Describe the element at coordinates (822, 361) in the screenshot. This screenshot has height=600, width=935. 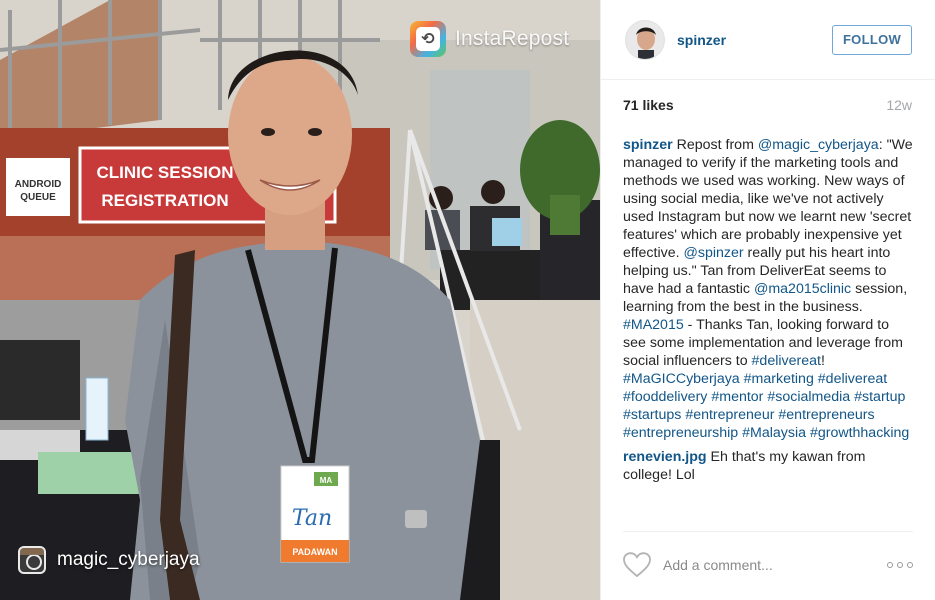
I see `caption-text: !` at that location.